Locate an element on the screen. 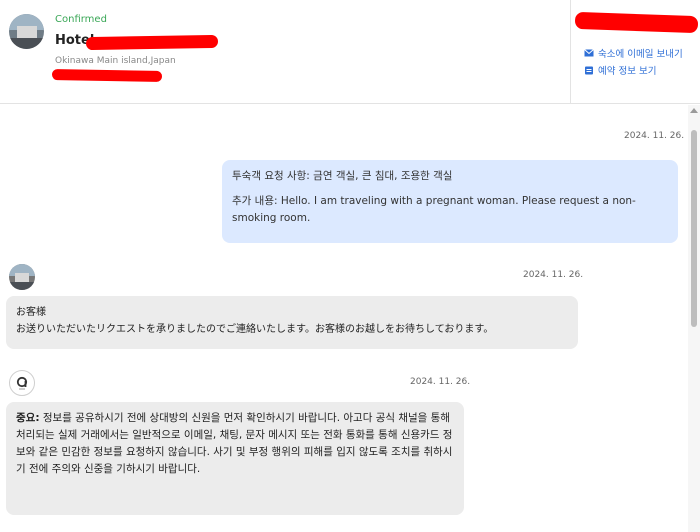  header-divider is located at coordinates (570, 52).